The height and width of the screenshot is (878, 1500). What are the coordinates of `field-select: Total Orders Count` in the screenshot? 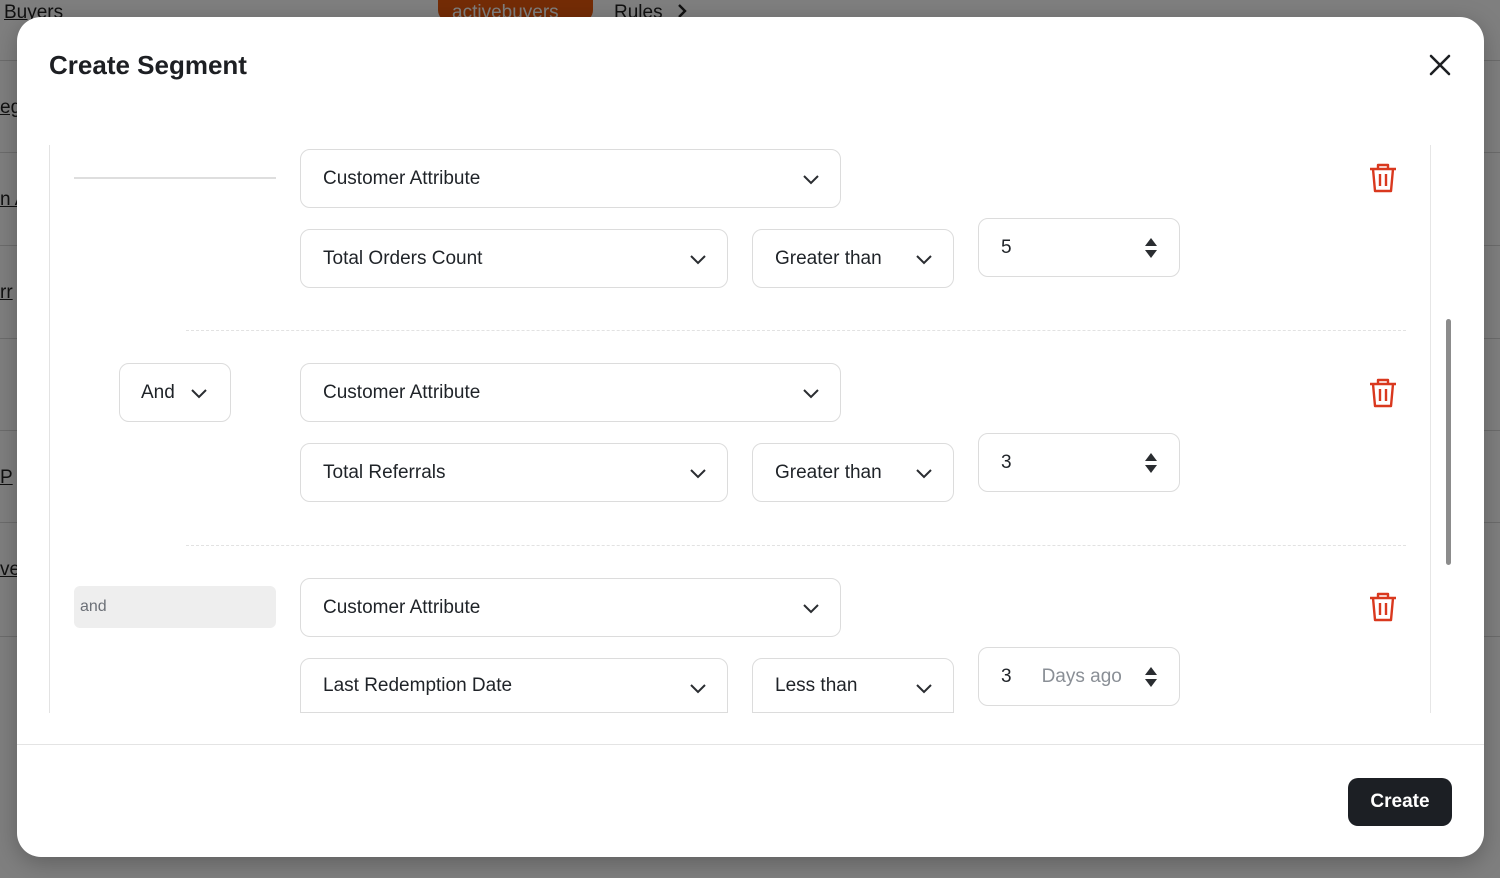 It's located at (514, 258).